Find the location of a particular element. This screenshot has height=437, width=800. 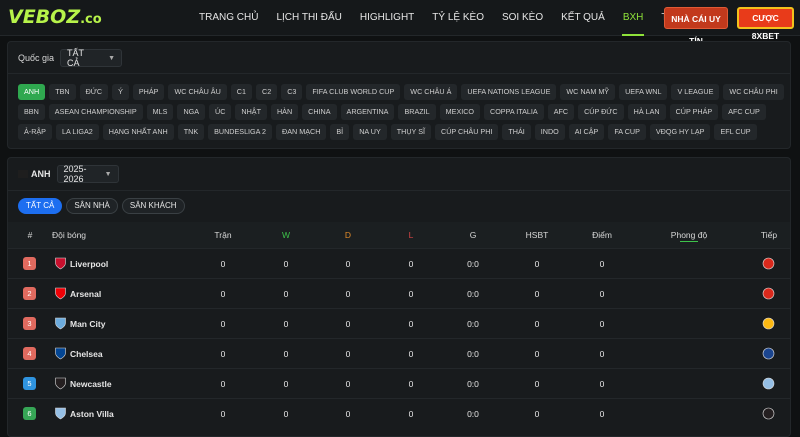

league-chip: ĐAN MẠCH is located at coordinates (301, 132).